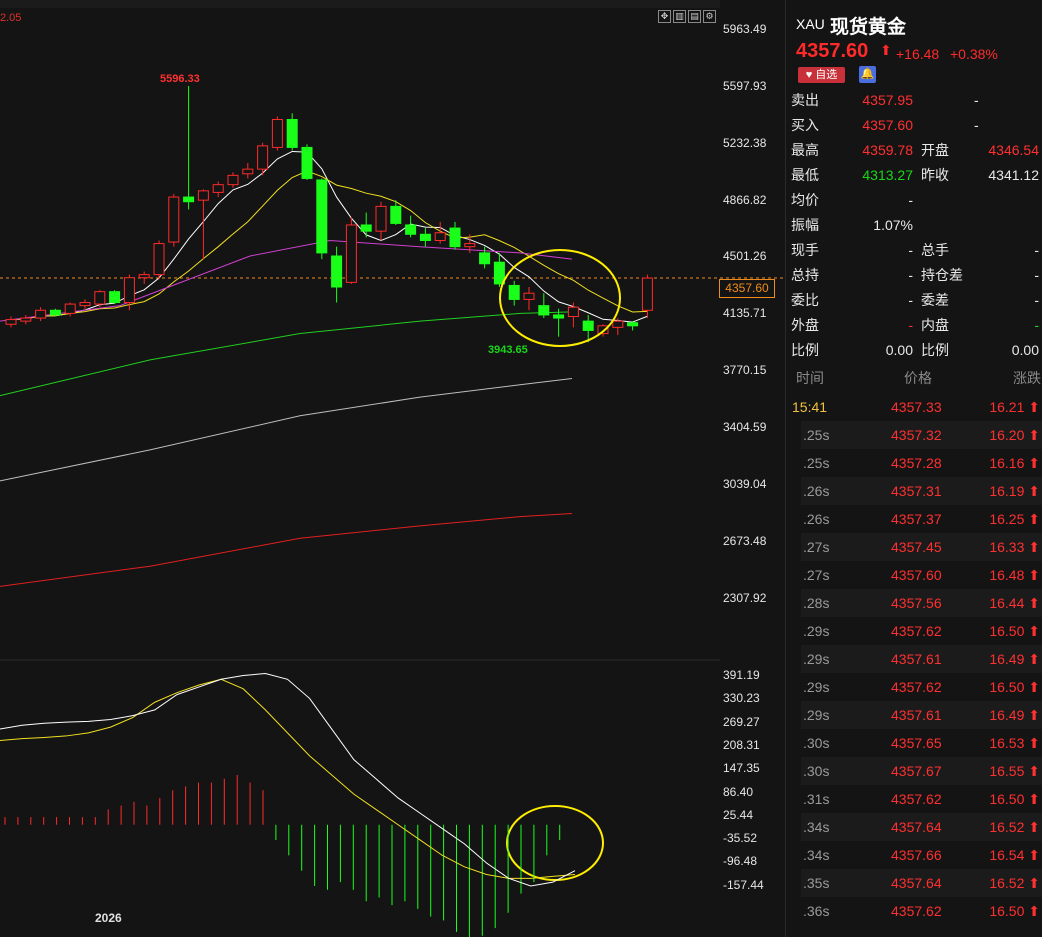 The image size is (1042, 937). Describe the element at coordinates (916, 715) in the screenshot. I see `tick-price: 4357.61` at that location.